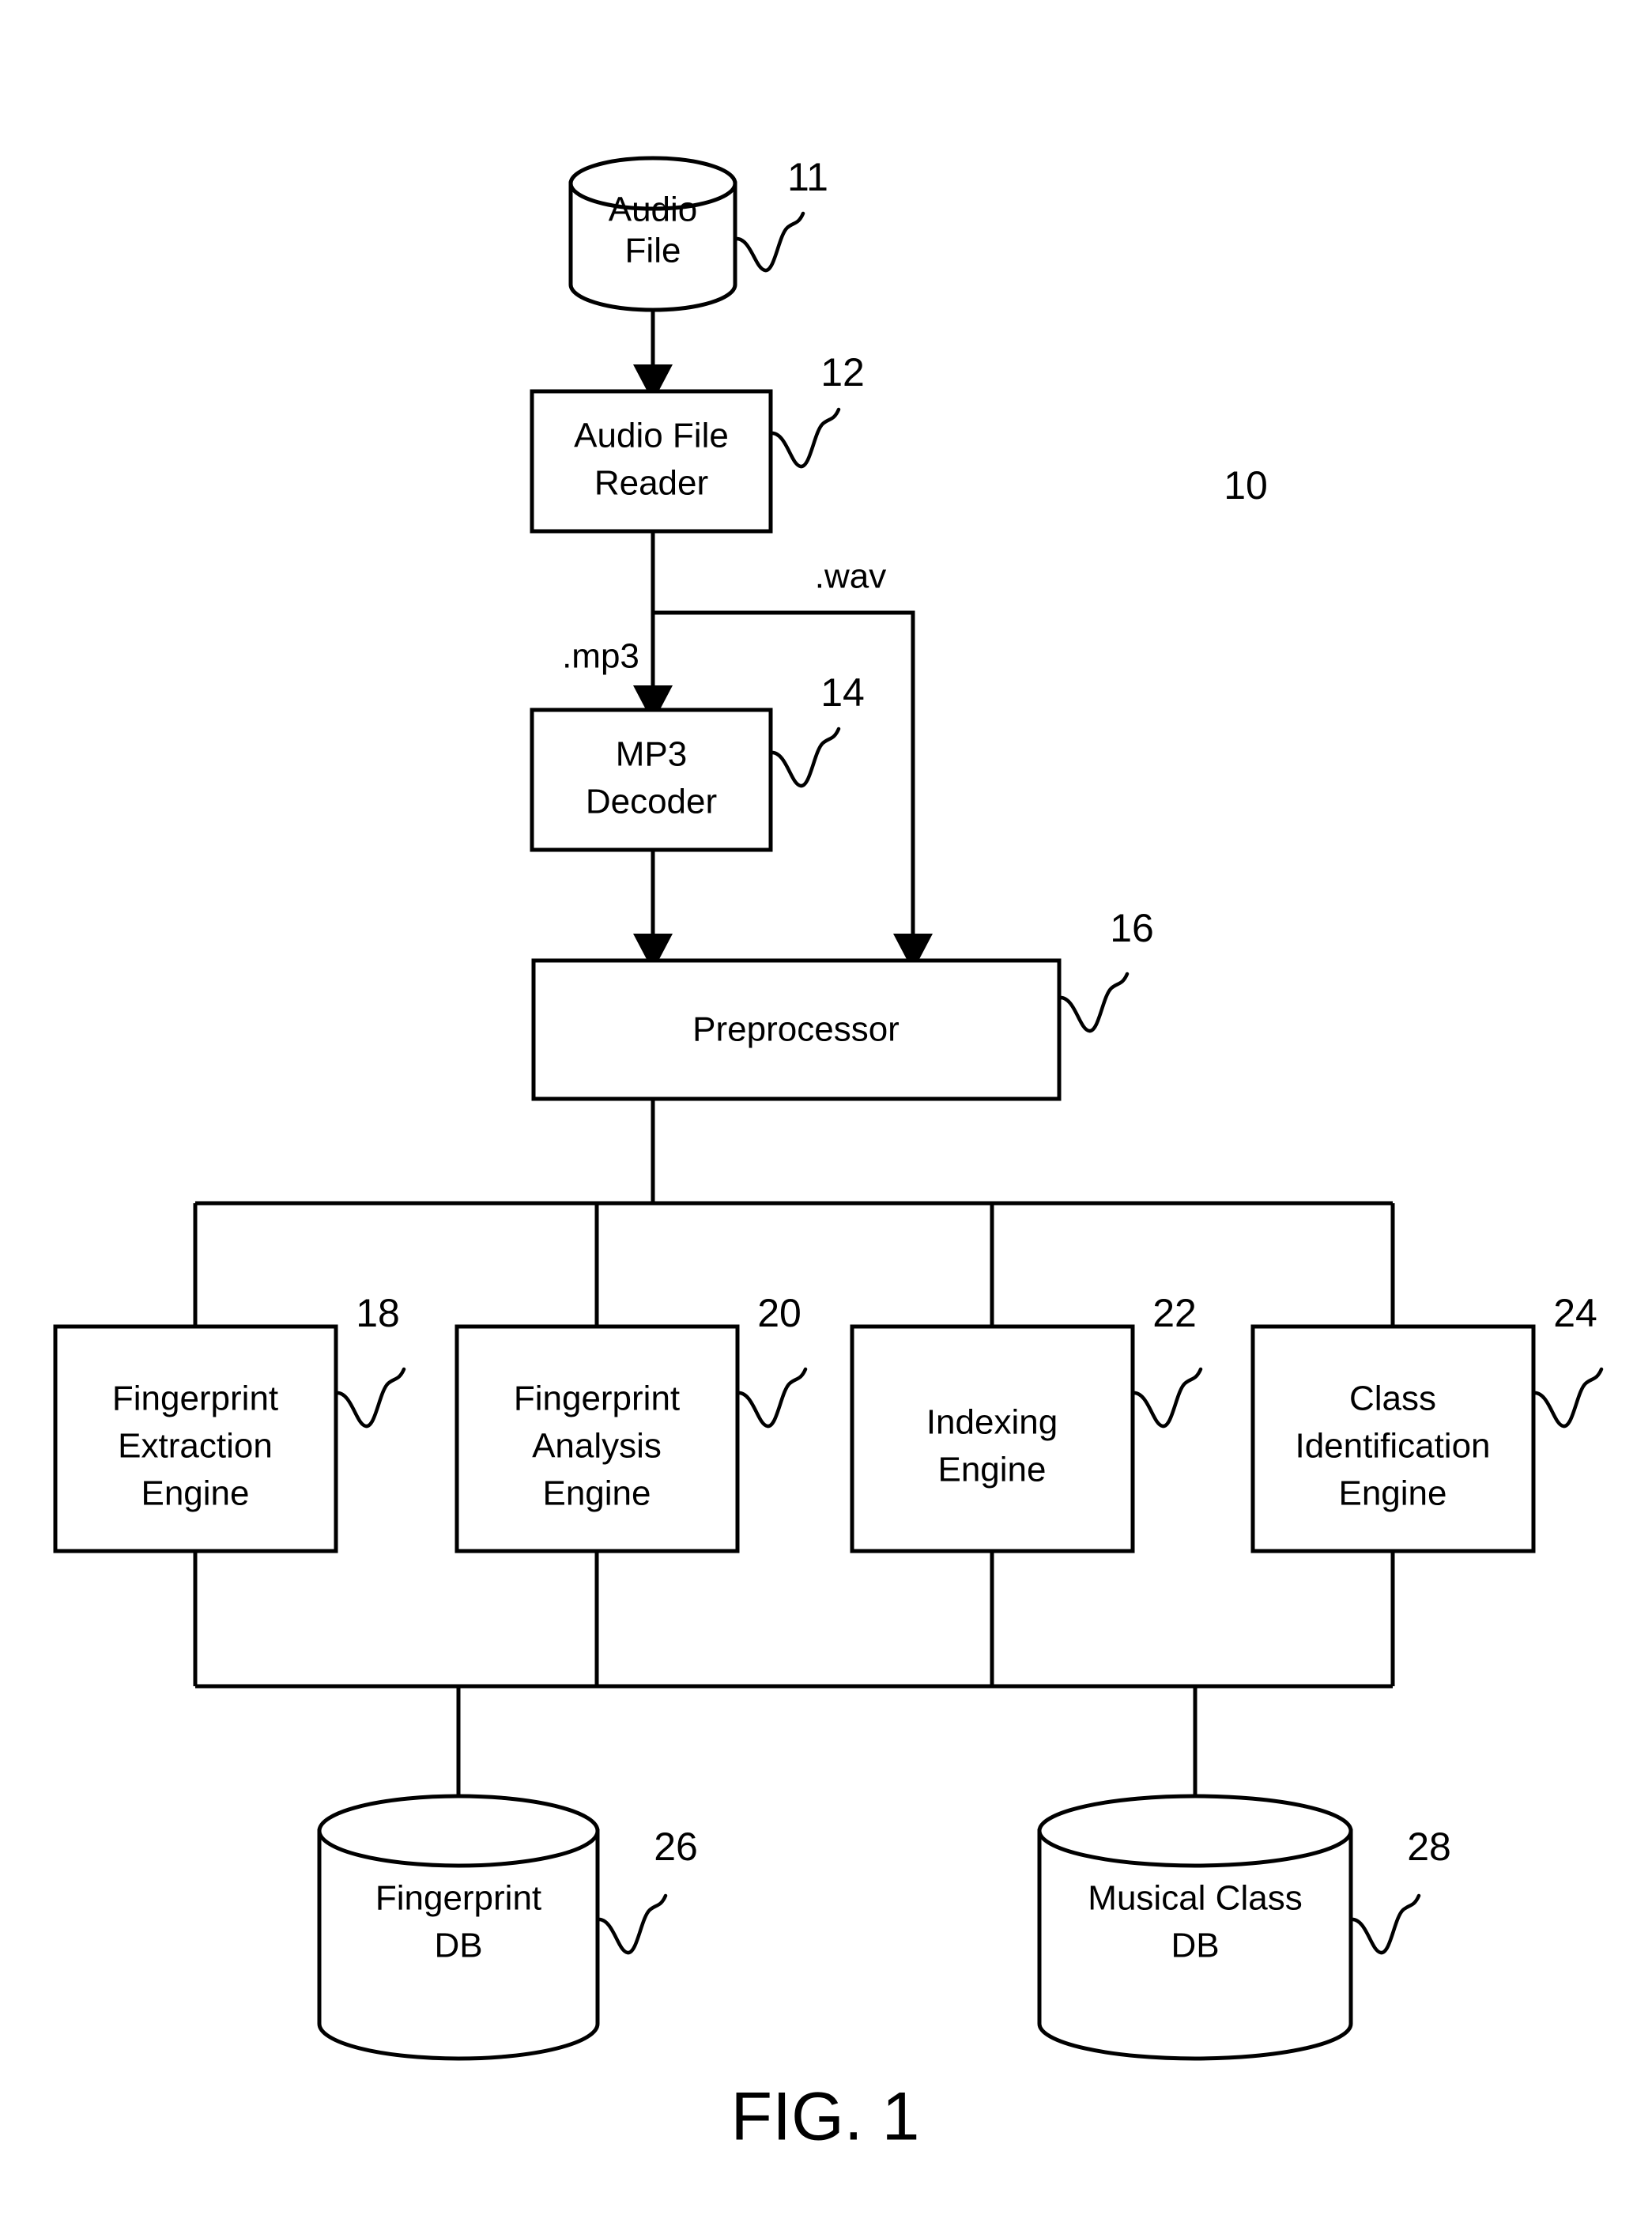  Describe the element at coordinates (1195, 1946) in the screenshot. I see `musical-class-db-label-line2: DB` at that location.